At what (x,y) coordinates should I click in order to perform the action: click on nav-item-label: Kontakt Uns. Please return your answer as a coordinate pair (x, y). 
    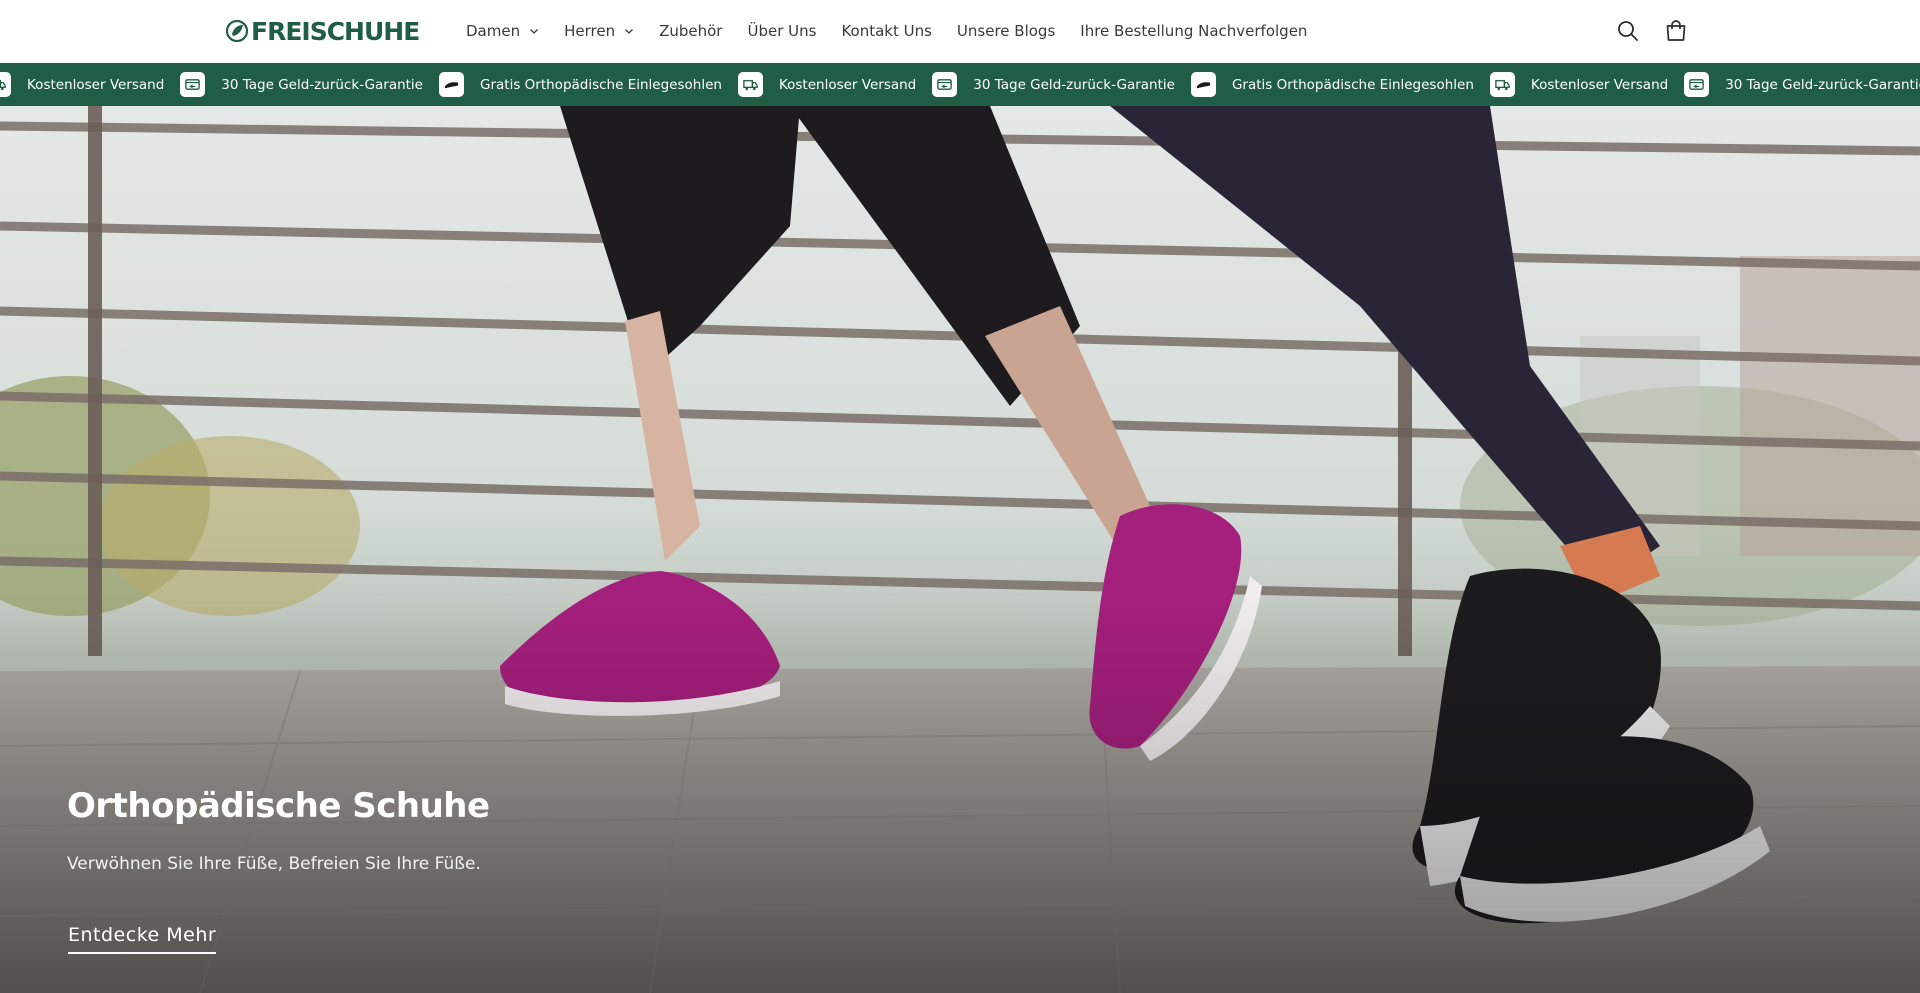
    Looking at the image, I should click on (886, 31).